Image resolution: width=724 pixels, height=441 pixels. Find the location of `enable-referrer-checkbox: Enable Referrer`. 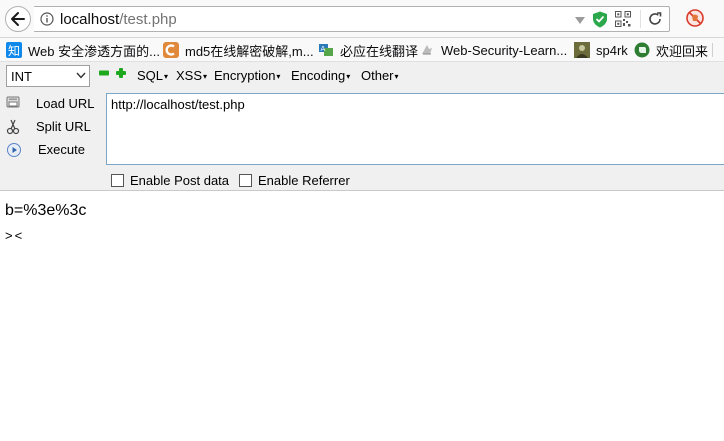

enable-referrer-checkbox: Enable Referrer is located at coordinates (294, 180).